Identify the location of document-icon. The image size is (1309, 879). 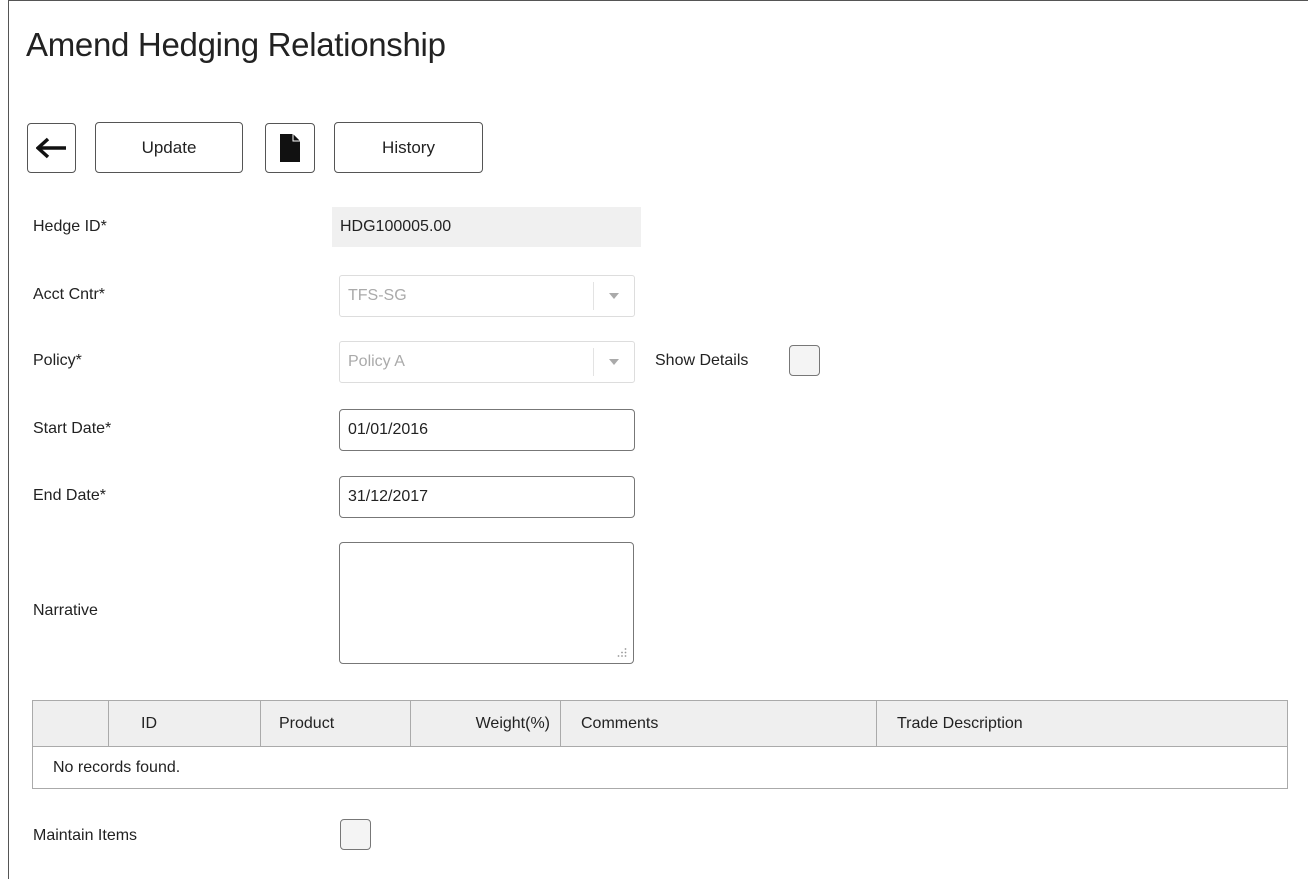
(290, 148).